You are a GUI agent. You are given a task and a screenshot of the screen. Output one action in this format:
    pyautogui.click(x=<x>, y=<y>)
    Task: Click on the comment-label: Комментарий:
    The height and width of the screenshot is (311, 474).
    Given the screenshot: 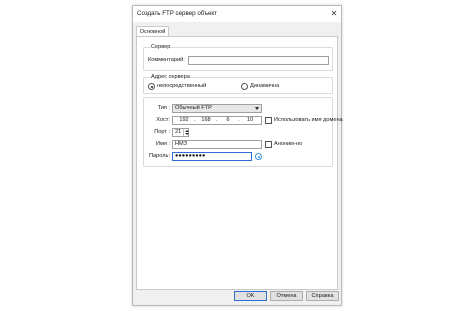 What is the action you would take?
    pyautogui.click(x=166, y=60)
    